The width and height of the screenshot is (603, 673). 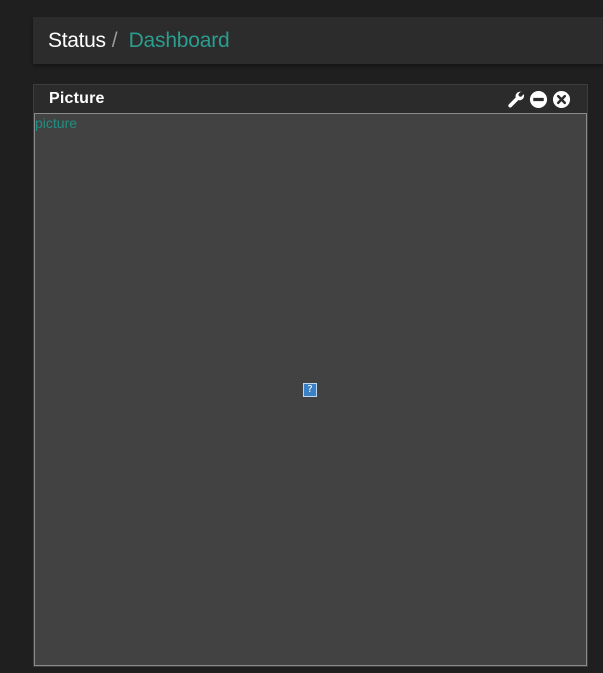 What do you see at coordinates (310, 99) in the screenshot?
I see `widget-header: Picture` at bounding box center [310, 99].